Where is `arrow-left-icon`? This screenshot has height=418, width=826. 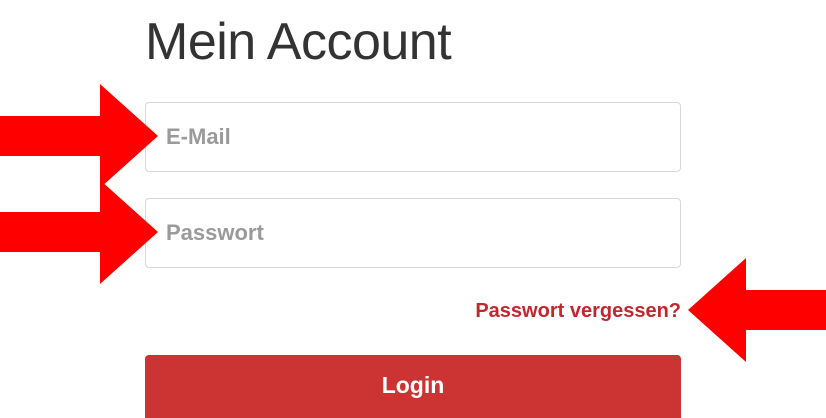 arrow-left-icon is located at coordinates (757, 310).